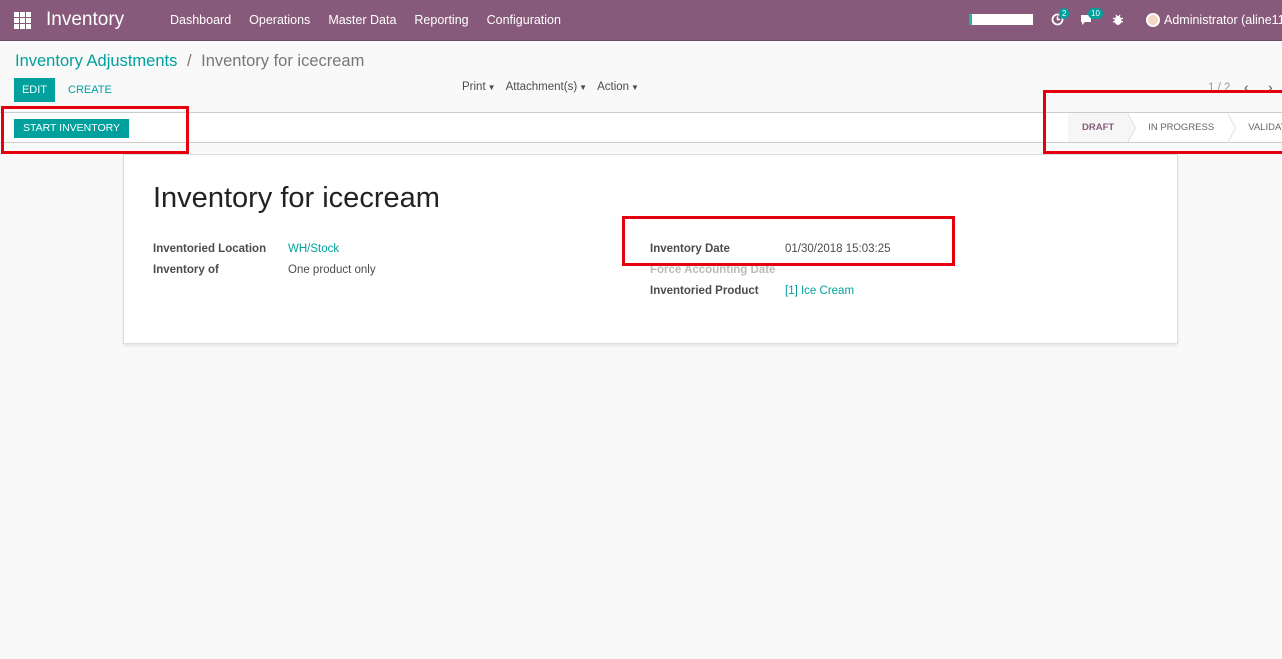 The height and width of the screenshot is (659, 1282). Describe the element at coordinates (210, 249) in the screenshot. I see `field-label-location: Inventoried Location` at that location.